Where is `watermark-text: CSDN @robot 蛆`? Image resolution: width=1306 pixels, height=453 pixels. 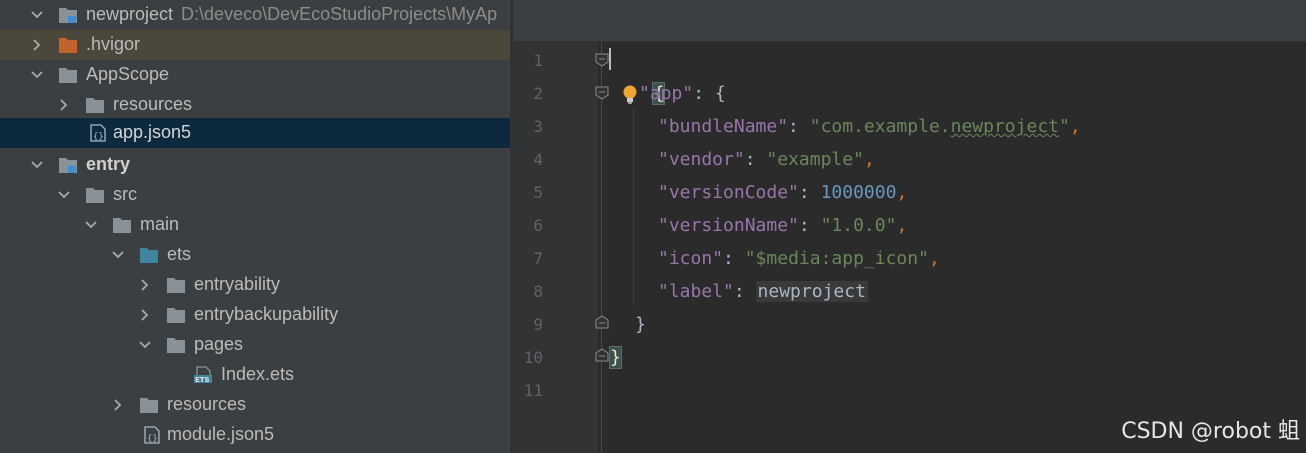
watermark-text: CSDN @robot 蛆 is located at coordinates (1210, 431).